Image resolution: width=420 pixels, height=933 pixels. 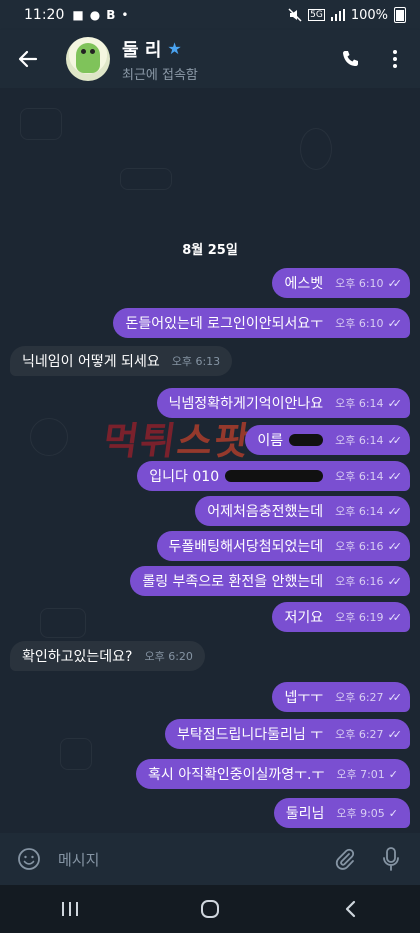 I want to click on voice-record-button, so click(x=391, y=859).